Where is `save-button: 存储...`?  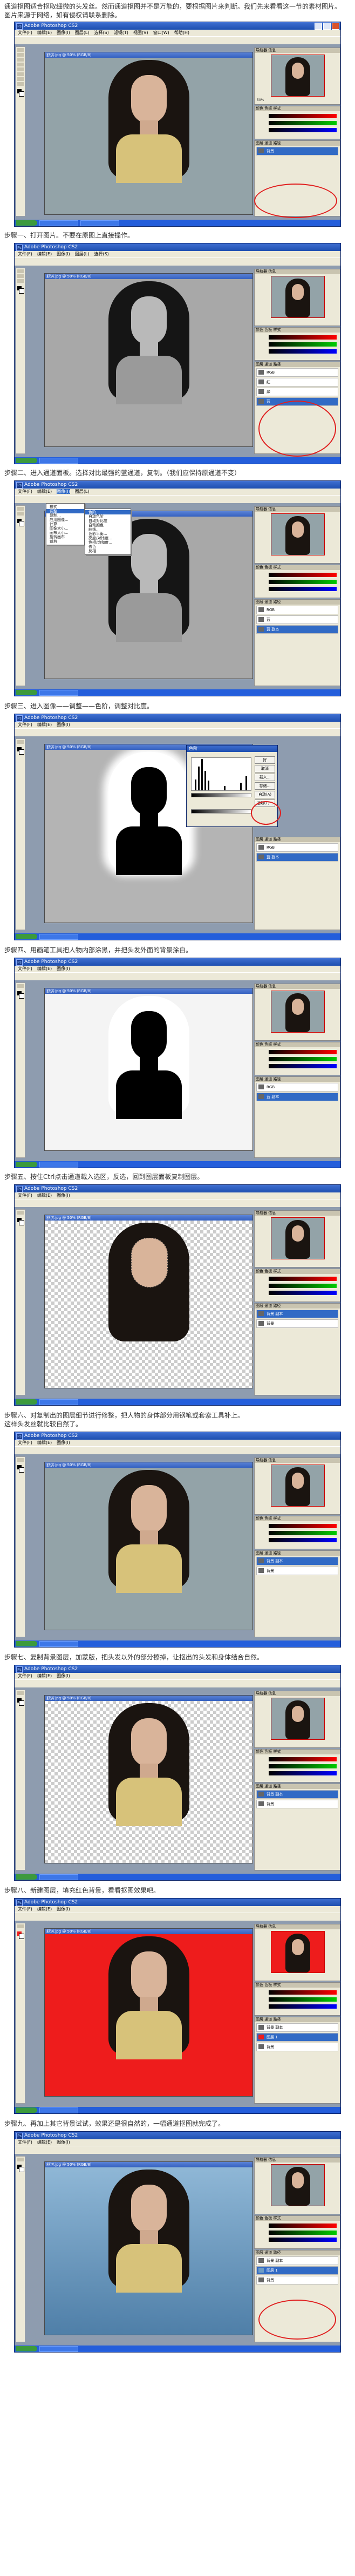
save-button: 存储... is located at coordinates (265, 786).